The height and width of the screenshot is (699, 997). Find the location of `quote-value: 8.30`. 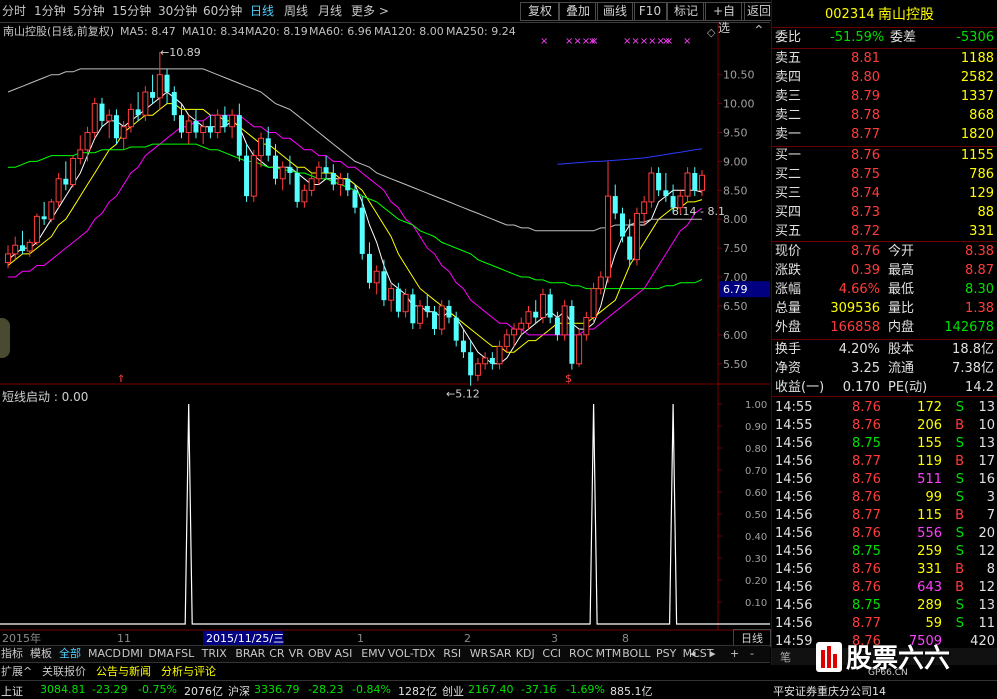

quote-value: 8.30 is located at coordinates (979, 289).